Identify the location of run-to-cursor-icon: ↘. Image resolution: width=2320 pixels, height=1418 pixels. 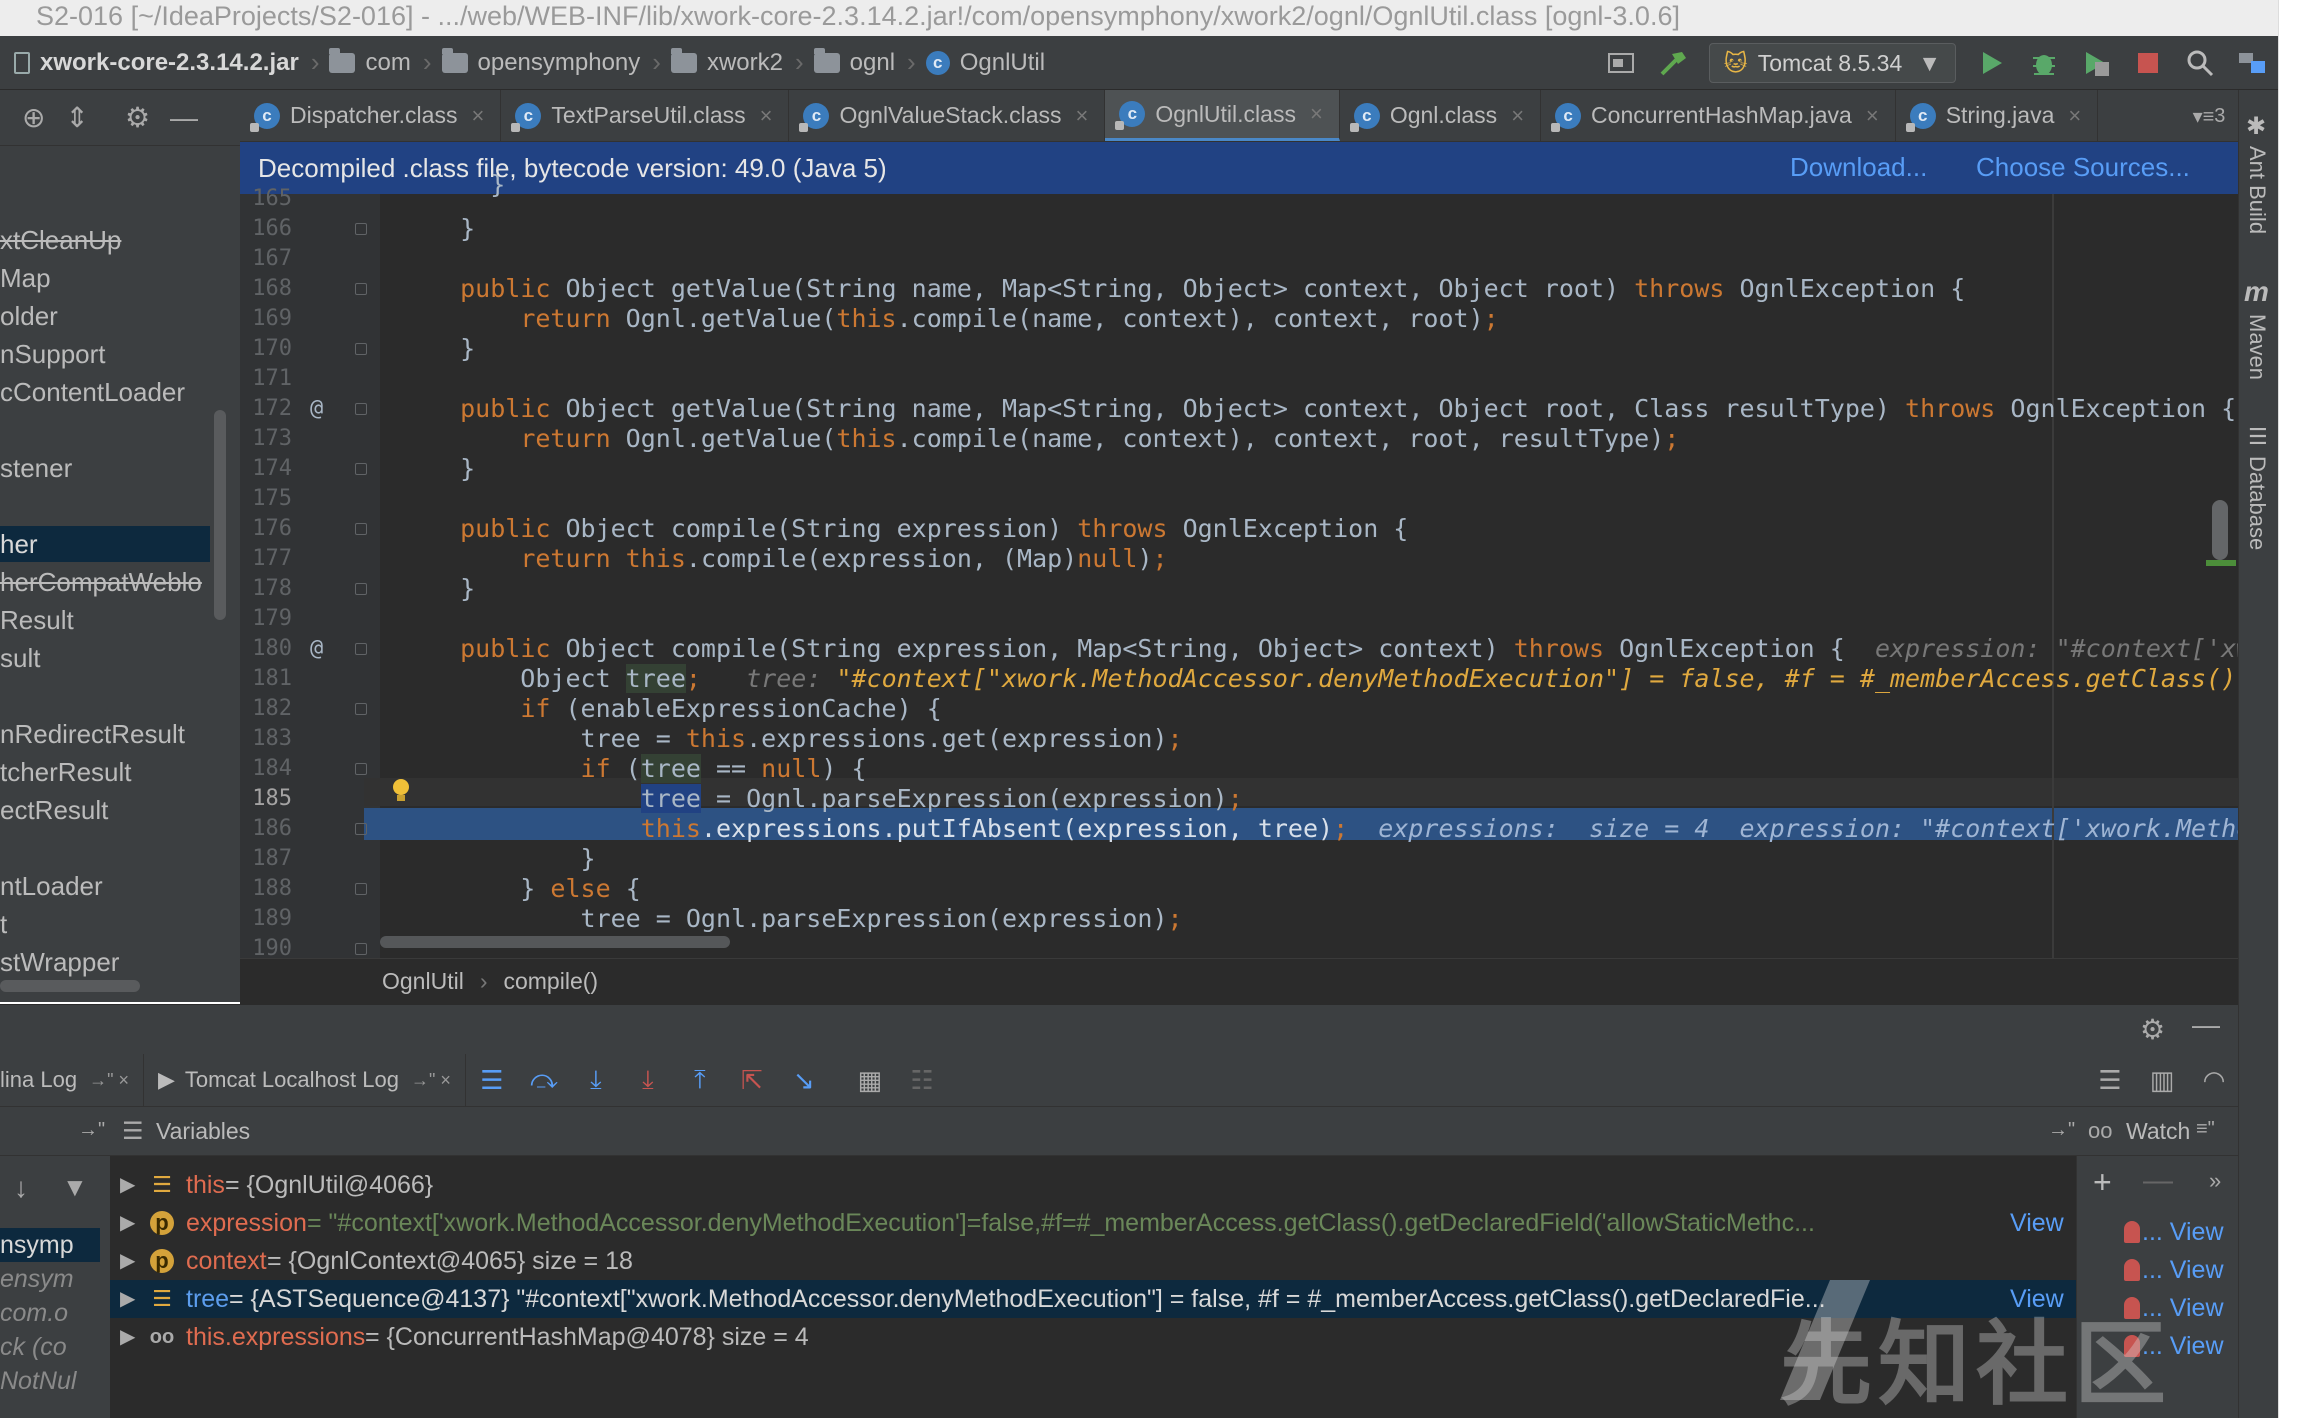
(804, 1080).